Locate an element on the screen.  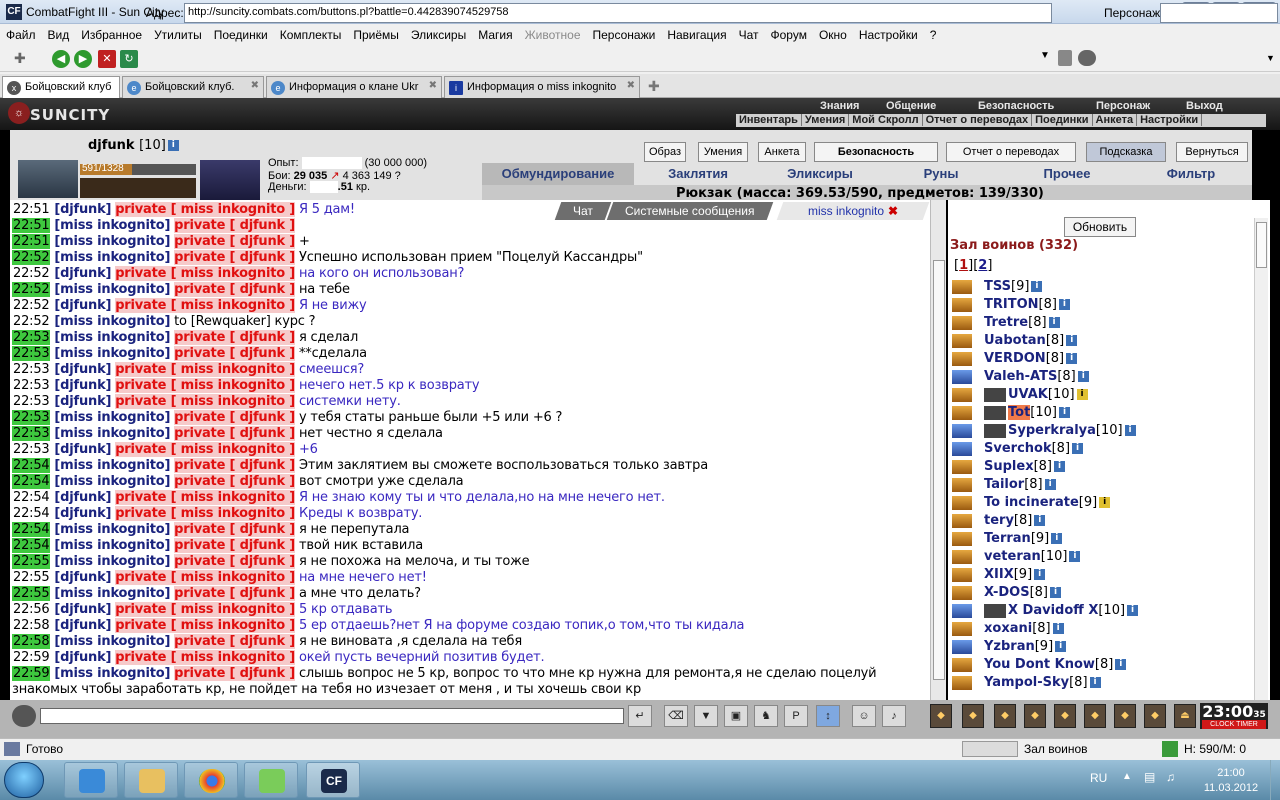
paw-icon: ◆ is located at coordinates (1155, 716).